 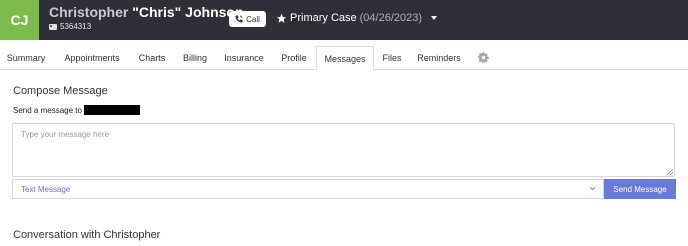 What do you see at coordinates (19, 20) in the screenshot?
I see `patient-avatar: CJ` at bounding box center [19, 20].